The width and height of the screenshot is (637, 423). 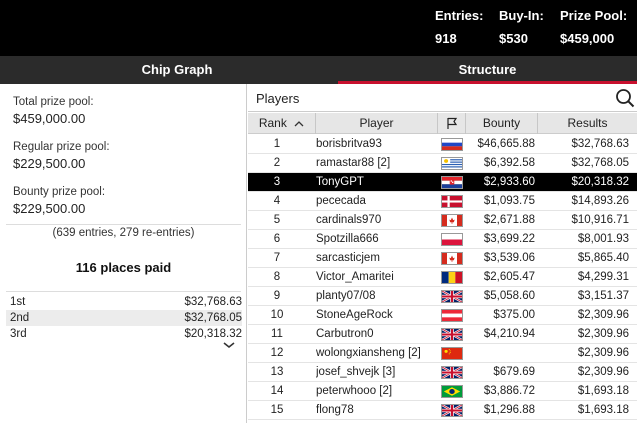 What do you see at coordinates (347, 239) in the screenshot?
I see `player-name: Spotzilla666` at bounding box center [347, 239].